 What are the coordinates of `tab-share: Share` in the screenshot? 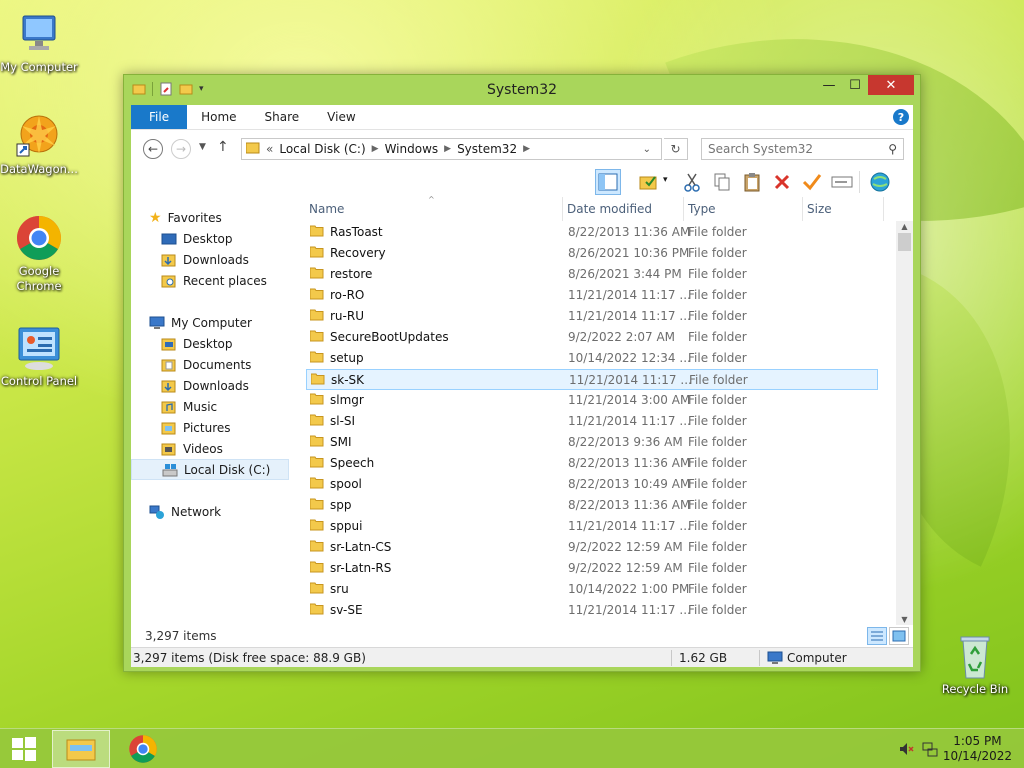 It's located at (282, 117).